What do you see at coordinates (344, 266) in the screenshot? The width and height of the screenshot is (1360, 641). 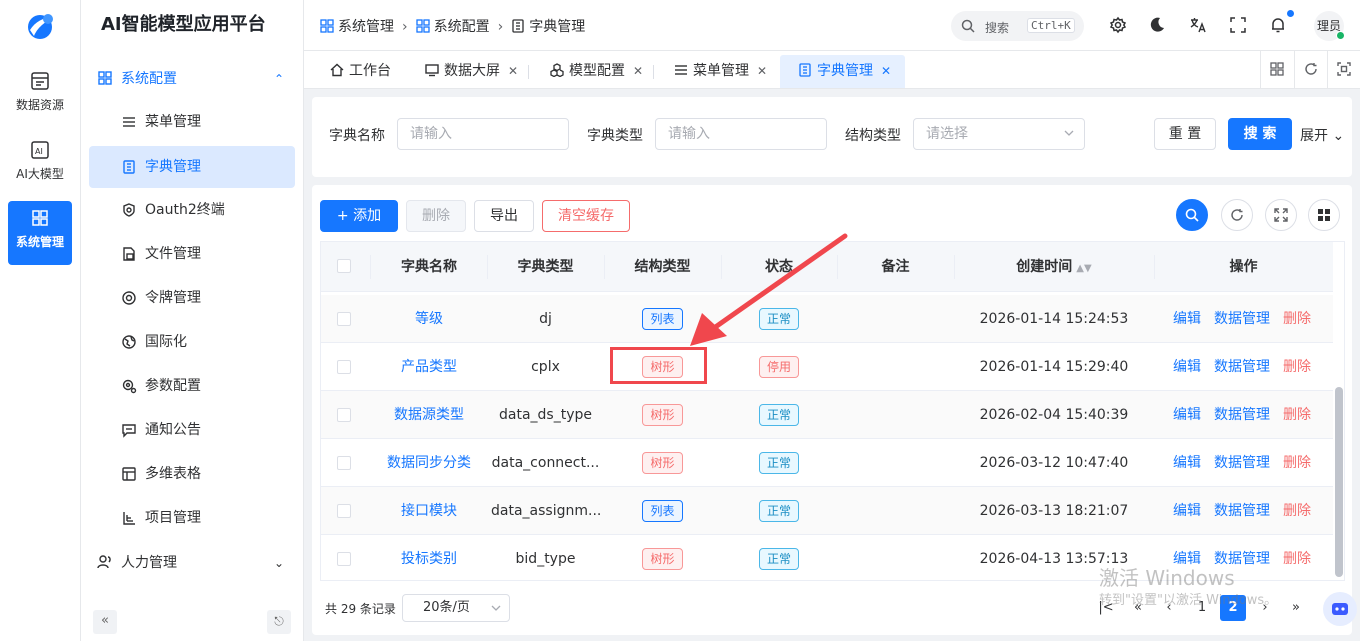 I see `select-all-checkbox` at bounding box center [344, 266].